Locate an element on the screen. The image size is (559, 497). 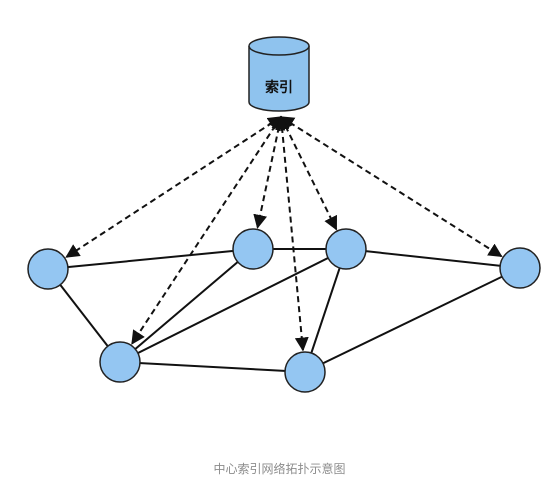
index-link-n6 is located at coordinates (292, 233).